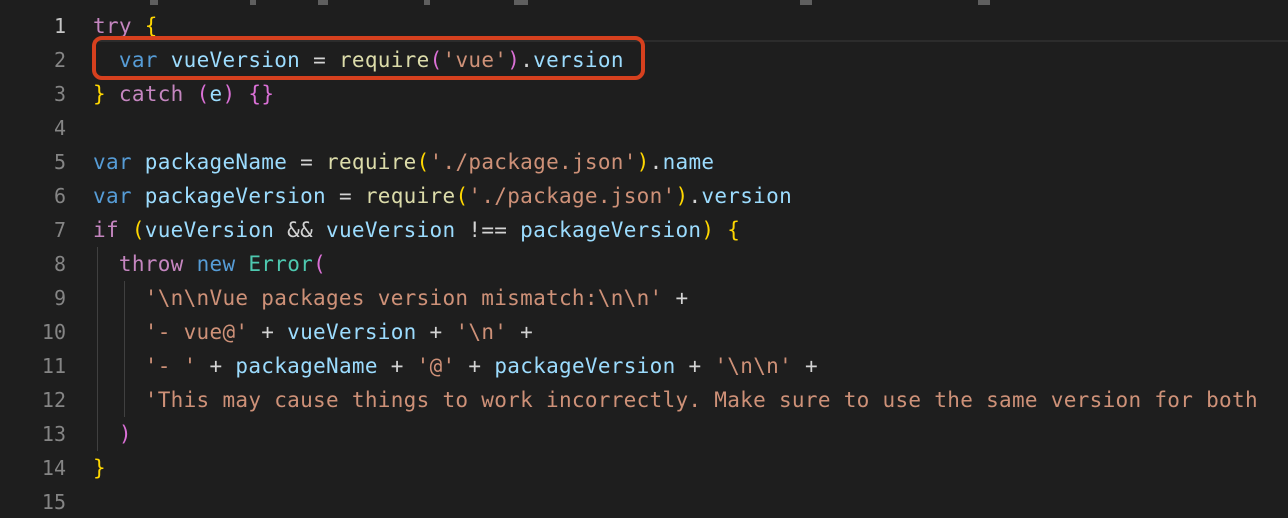 This screenshot has height=518, width=1288. Describe the element at coordinates (99, 468) in the screenshot. I see `code-token: }` at that location.